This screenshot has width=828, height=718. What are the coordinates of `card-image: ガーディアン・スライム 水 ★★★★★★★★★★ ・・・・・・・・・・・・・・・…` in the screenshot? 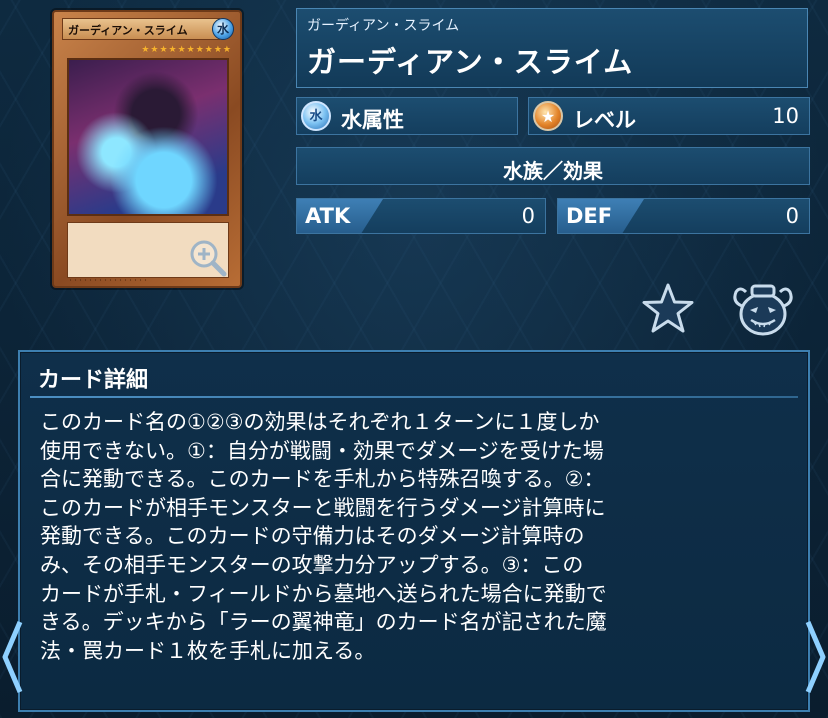 It's located at (147, 149).